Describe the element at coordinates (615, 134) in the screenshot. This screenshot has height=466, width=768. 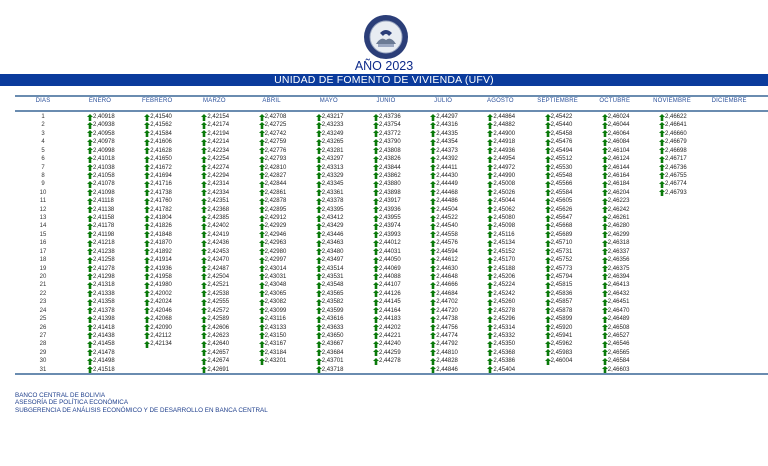
I see `ufv-value-cell: 2,46064` at that location.